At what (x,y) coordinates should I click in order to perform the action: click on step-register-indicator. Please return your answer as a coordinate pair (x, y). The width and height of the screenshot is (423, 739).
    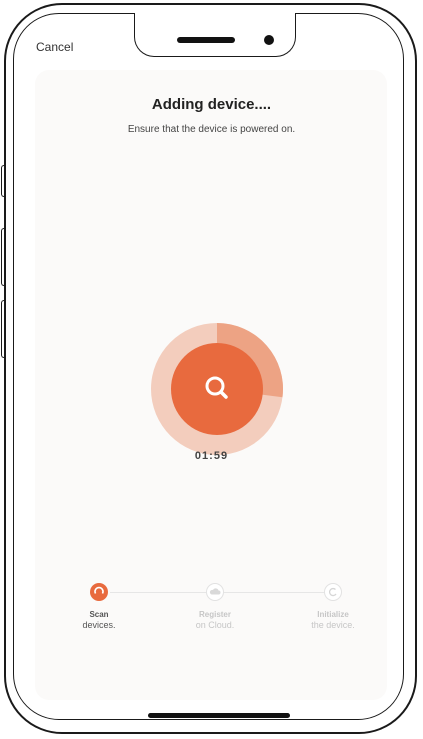
    Looking at the image, I should click on (215, 592).